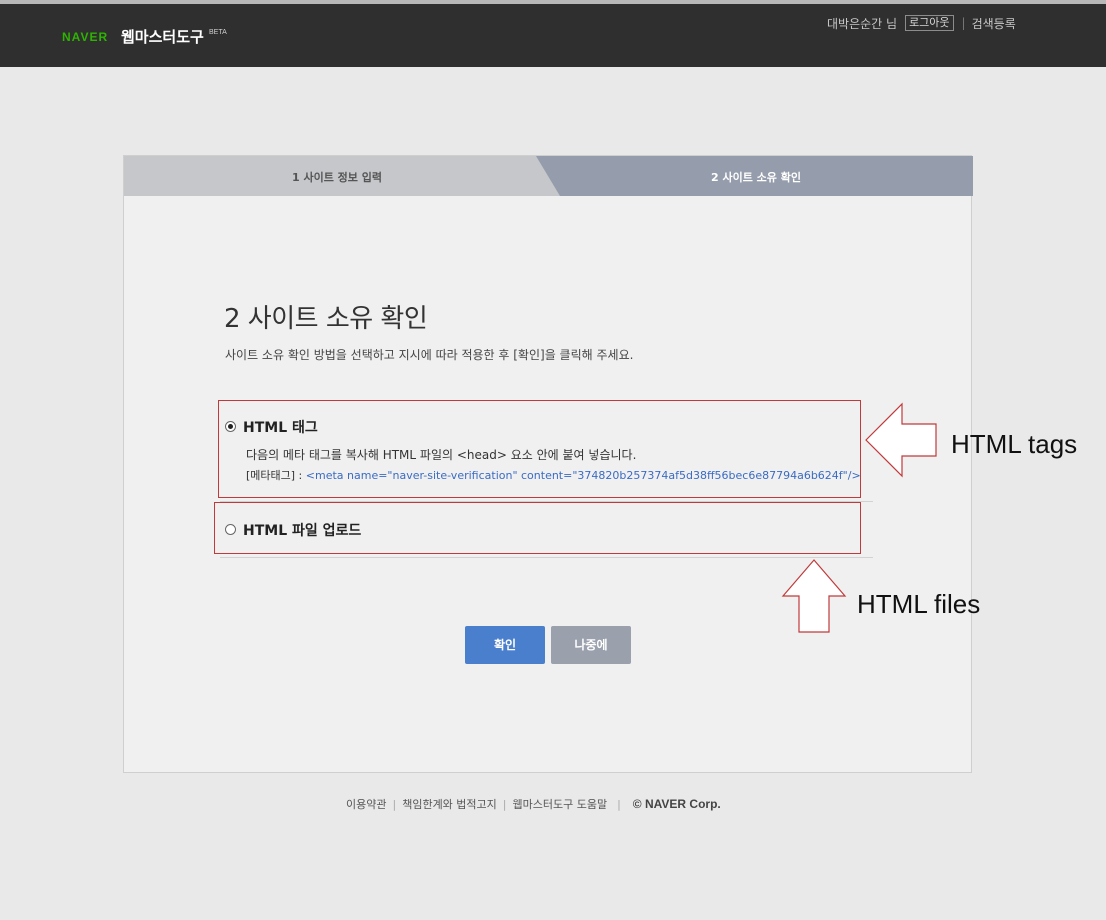  What do you see at coordinates (337, 177) in the screenshot?
I see `step-1-label: 1 사이트 정보 입력` at bounding box center [337, 177].